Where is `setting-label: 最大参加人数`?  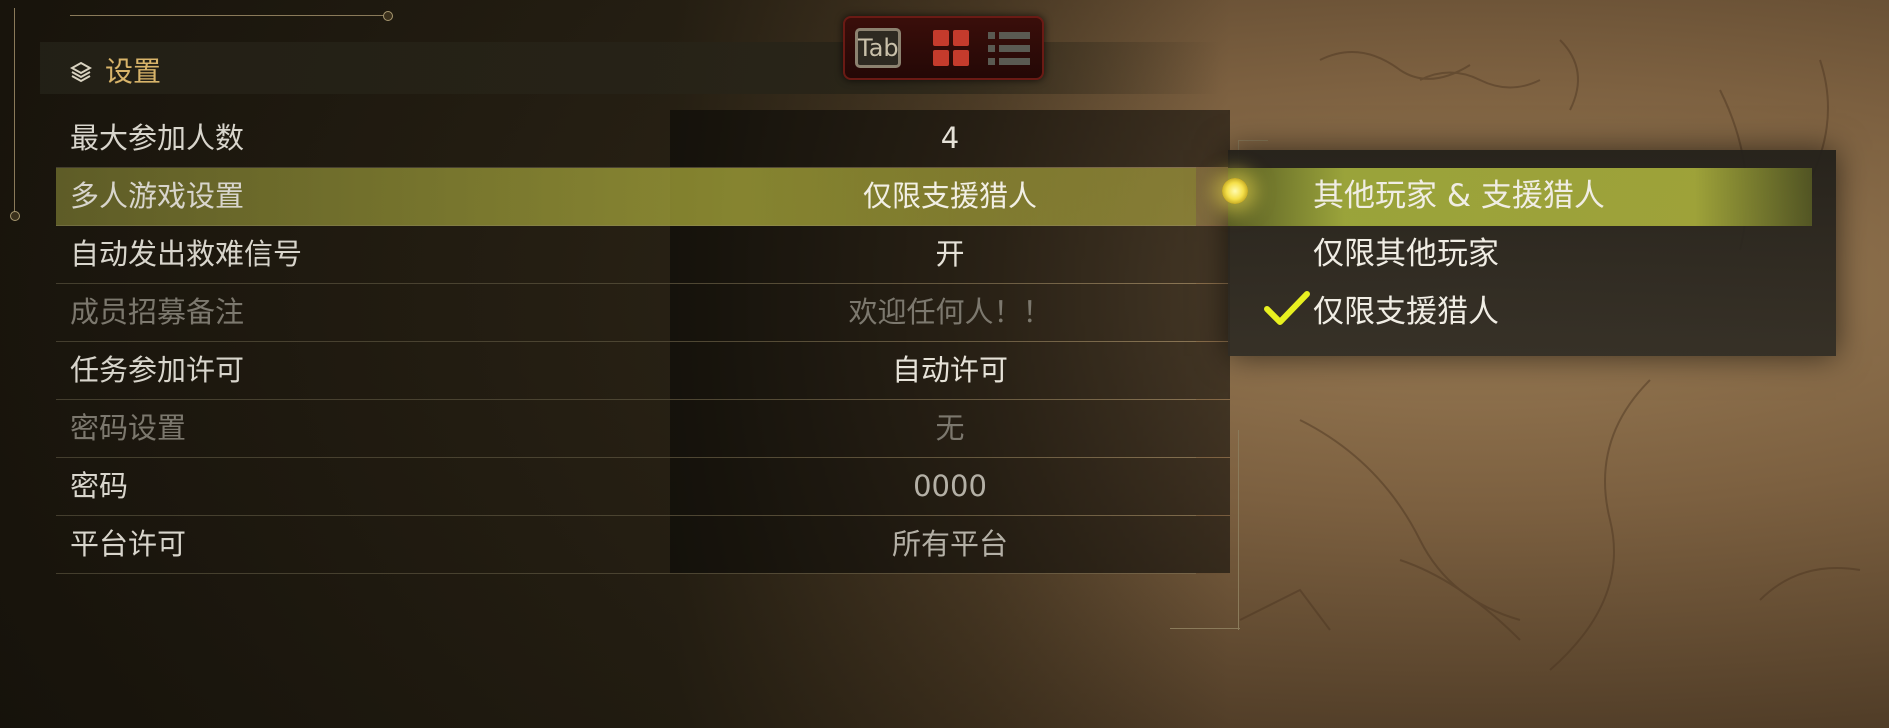 setting-label: 最大参加人数 is located at coordinates (157, 138).